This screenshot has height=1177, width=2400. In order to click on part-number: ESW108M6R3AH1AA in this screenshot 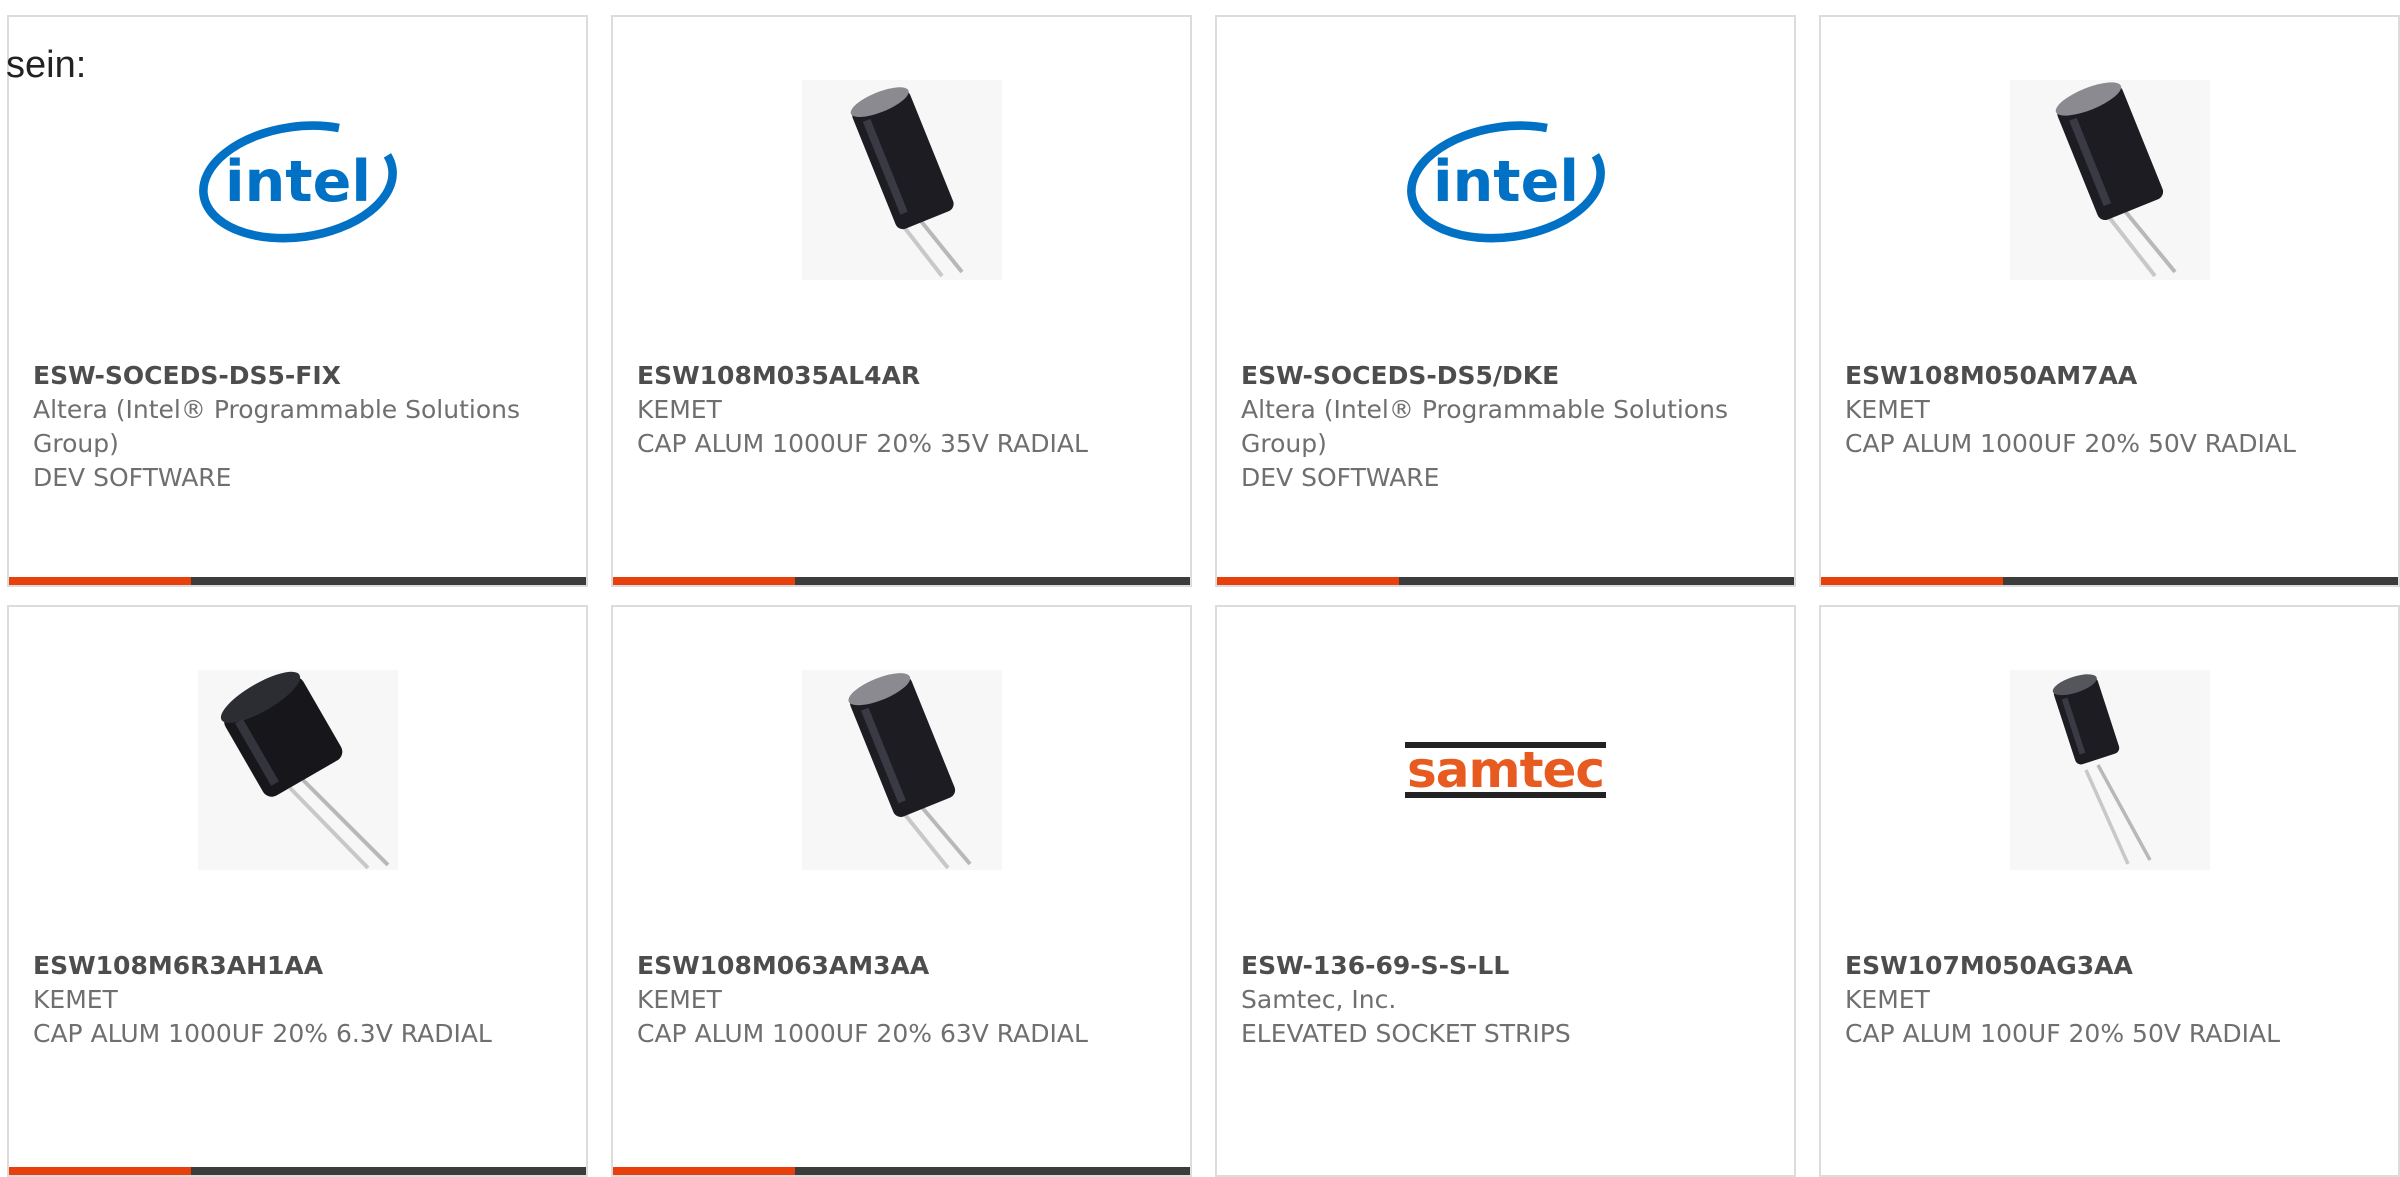, I will do `click(178, 965)`.